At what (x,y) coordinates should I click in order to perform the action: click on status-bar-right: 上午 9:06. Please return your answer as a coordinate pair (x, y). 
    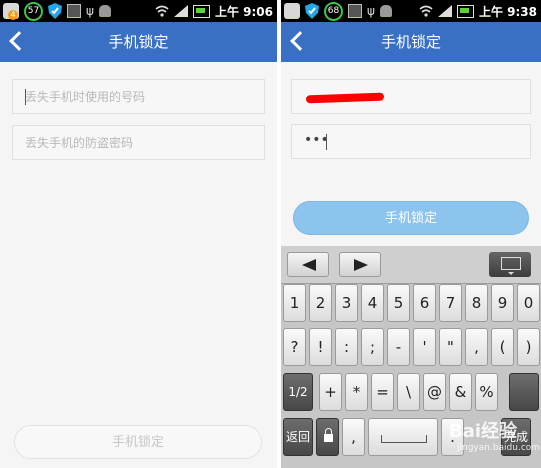
    Looking at the image, I should click on (214, 11).